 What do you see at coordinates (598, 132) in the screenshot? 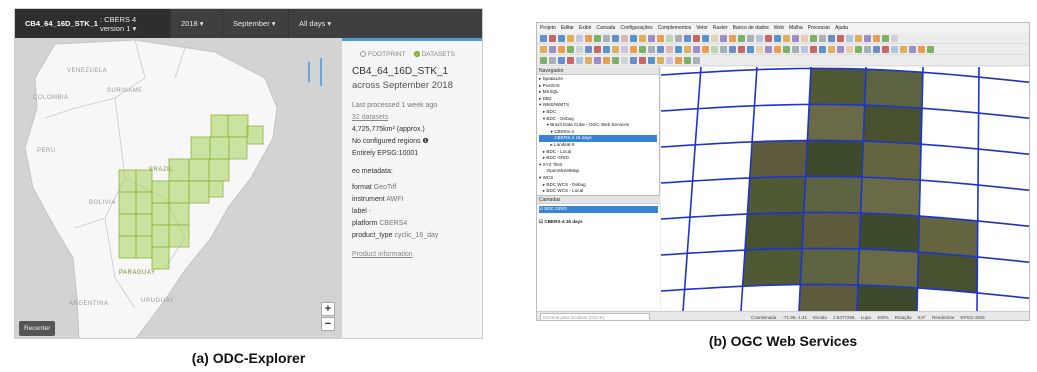
I see `navigator-item: ▾ CBERS-4` at bounding box center [598, 132].